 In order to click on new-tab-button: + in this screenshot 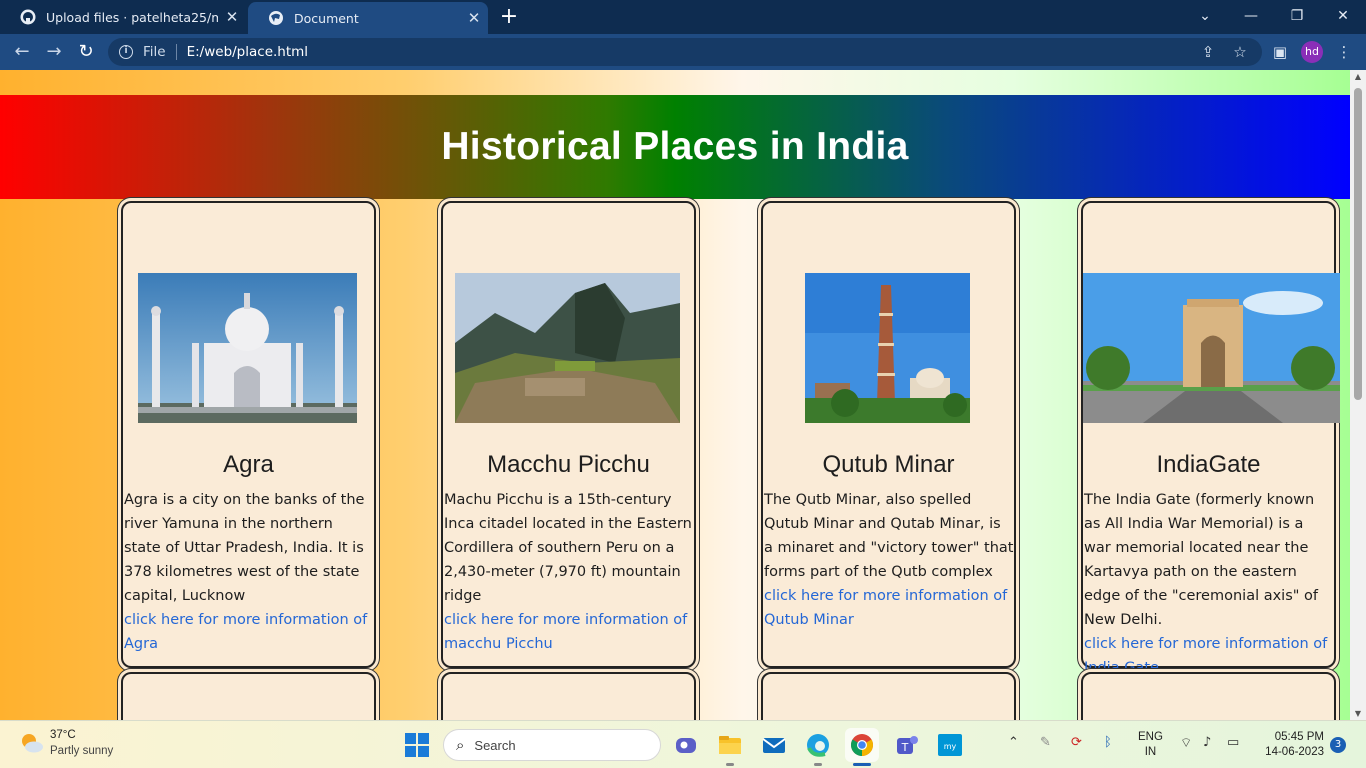, I will do `click(509, 17)`.